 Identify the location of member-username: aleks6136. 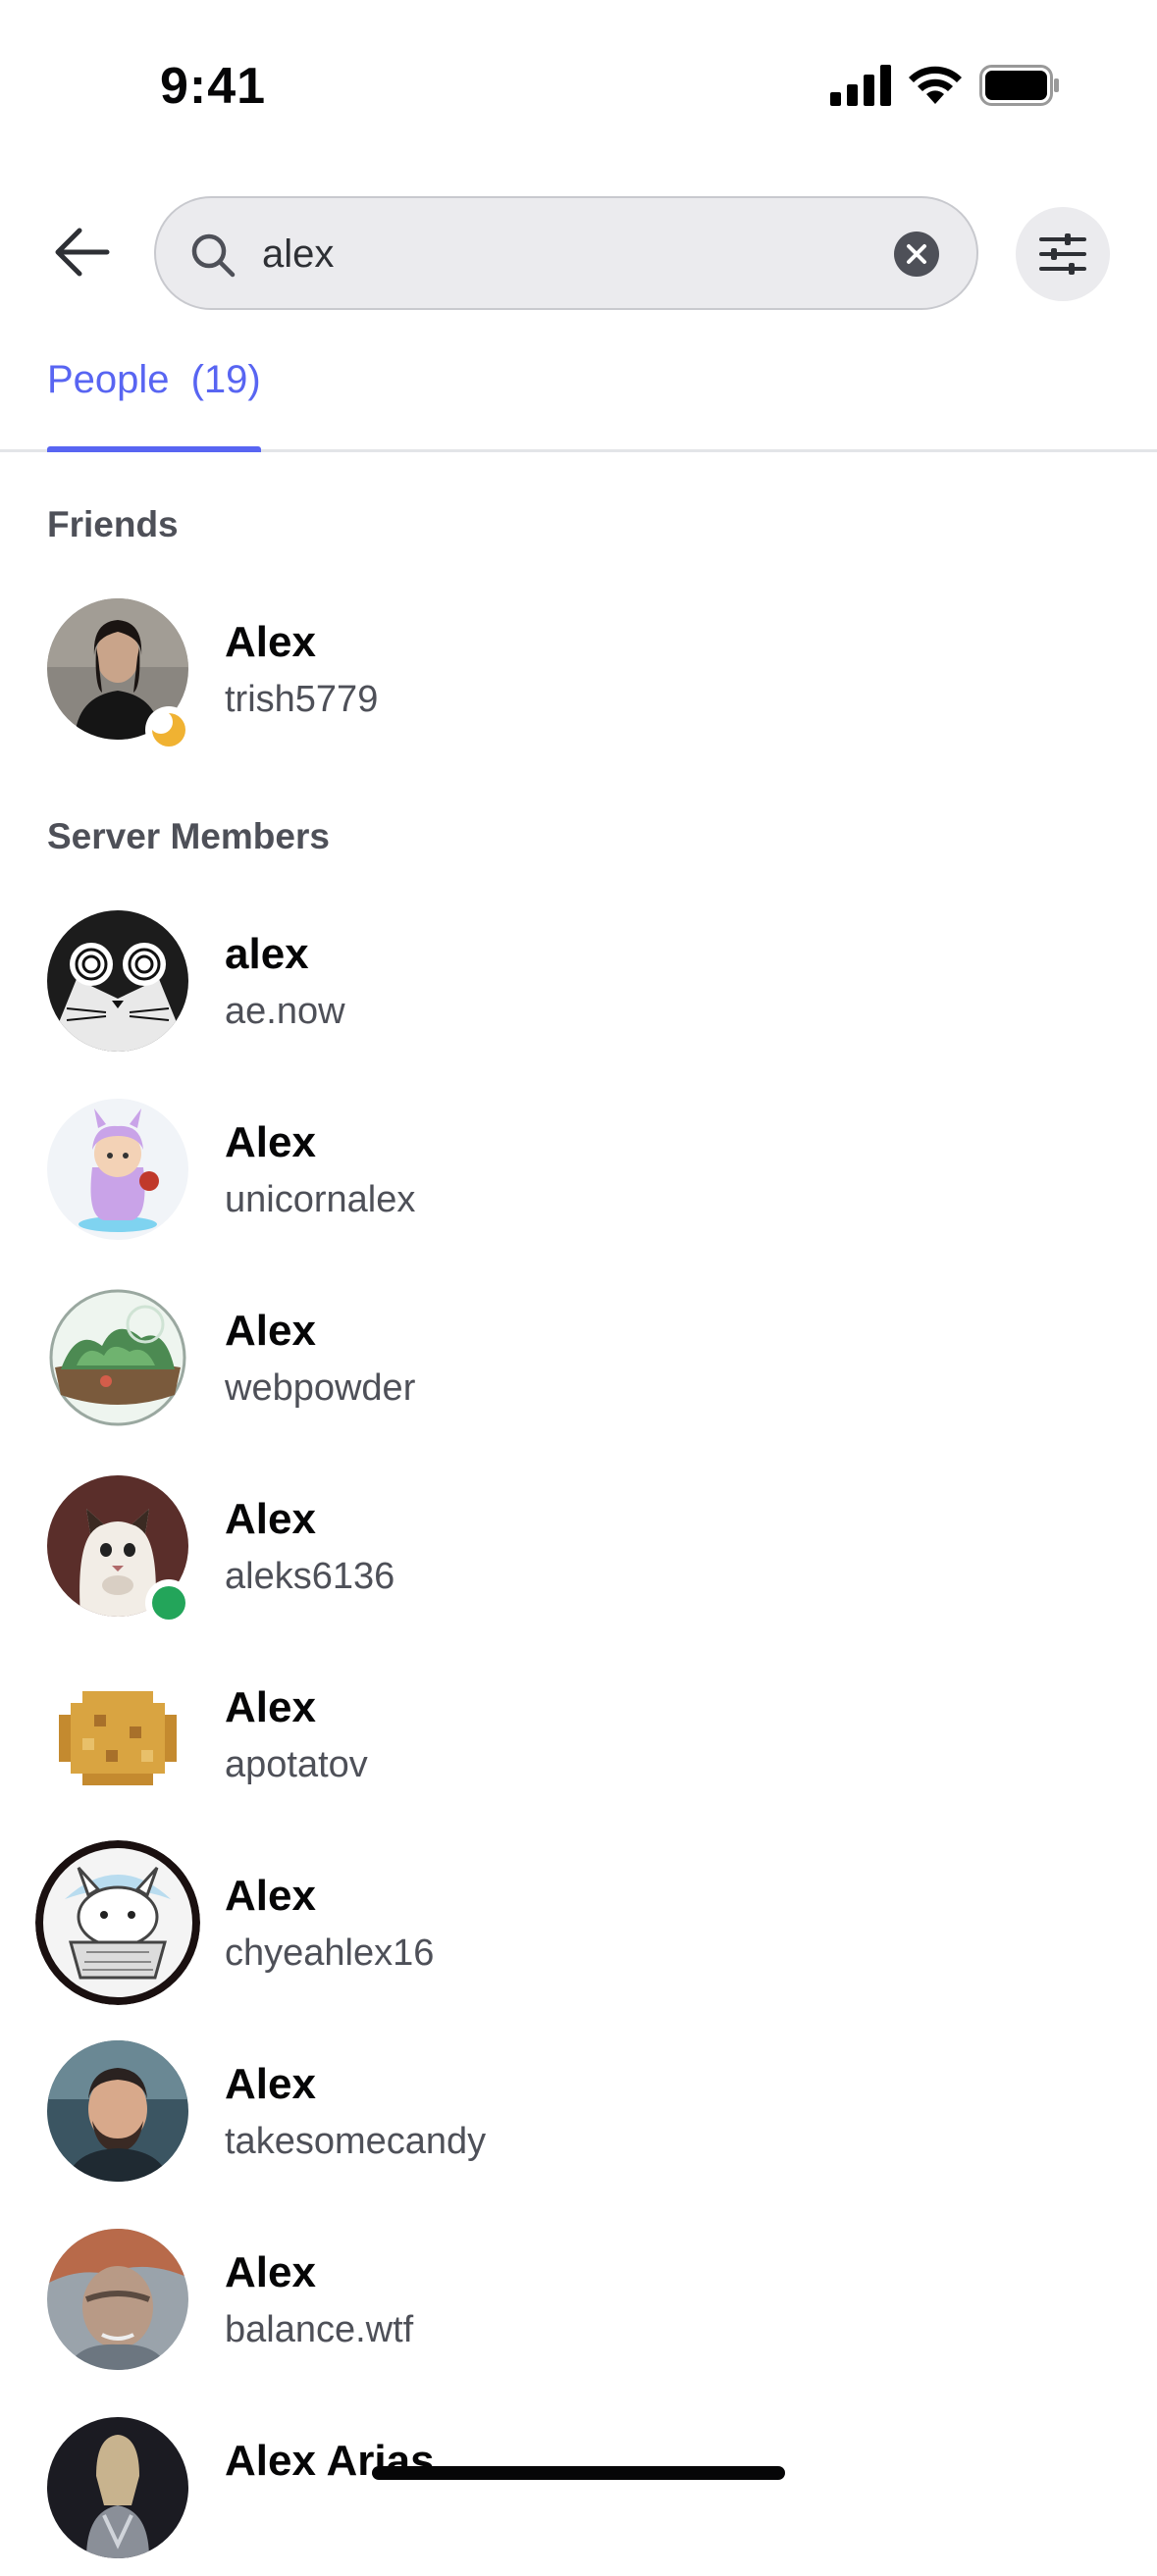
(310, 1576).